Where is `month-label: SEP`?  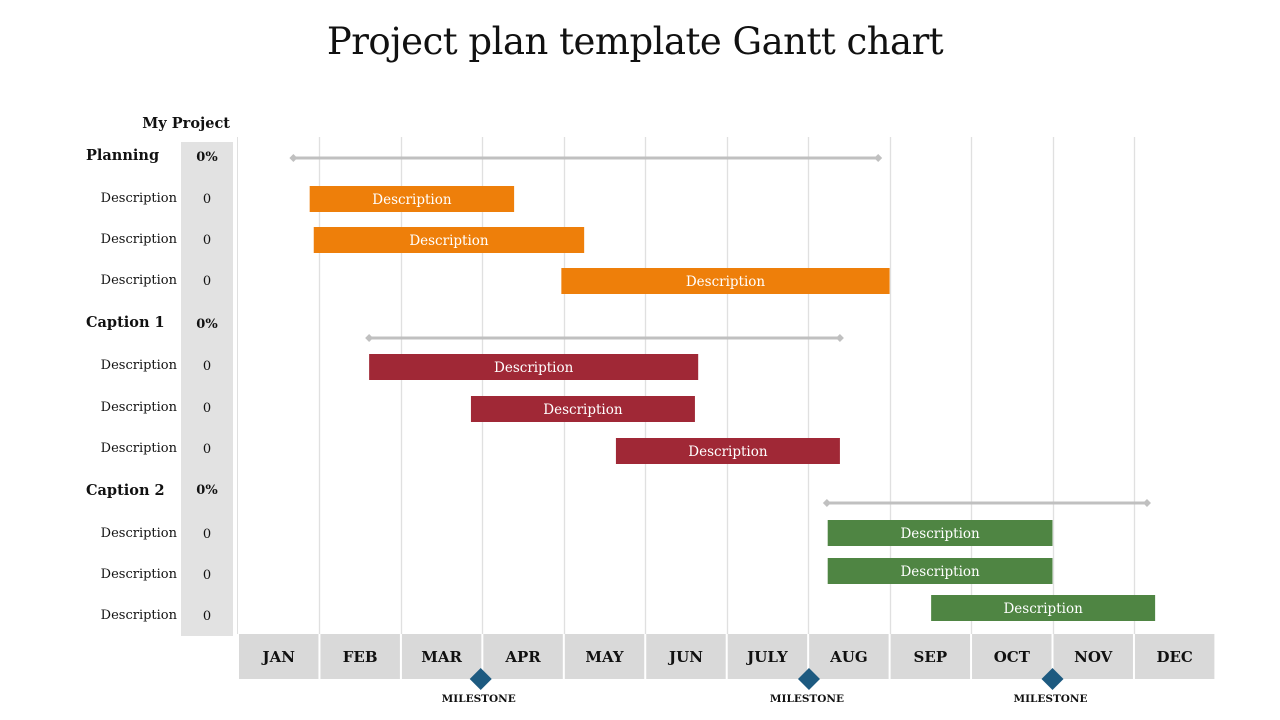 month-label: SEP is located at coordinates (931, 657).